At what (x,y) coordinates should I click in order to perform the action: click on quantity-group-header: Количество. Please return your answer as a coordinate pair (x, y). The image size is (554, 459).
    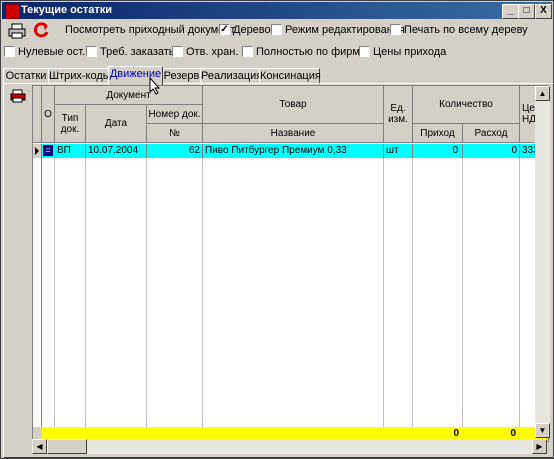
    Looking at the image, I should click on (466, 105).